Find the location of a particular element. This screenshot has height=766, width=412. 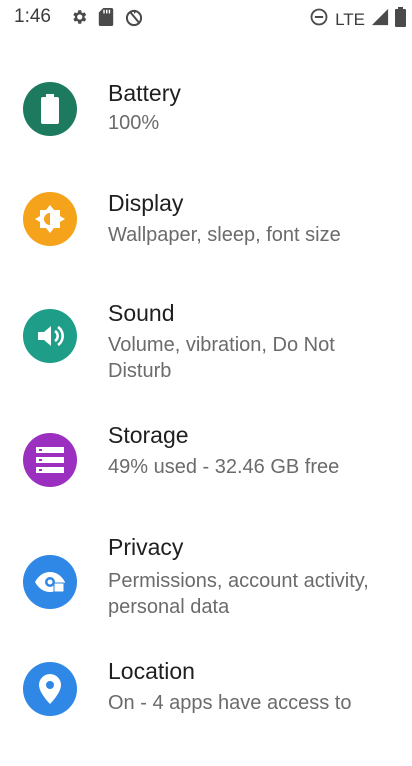

settings-item-display: Display Wallpaper, sleep, font size is located at coordinates (206, 237).